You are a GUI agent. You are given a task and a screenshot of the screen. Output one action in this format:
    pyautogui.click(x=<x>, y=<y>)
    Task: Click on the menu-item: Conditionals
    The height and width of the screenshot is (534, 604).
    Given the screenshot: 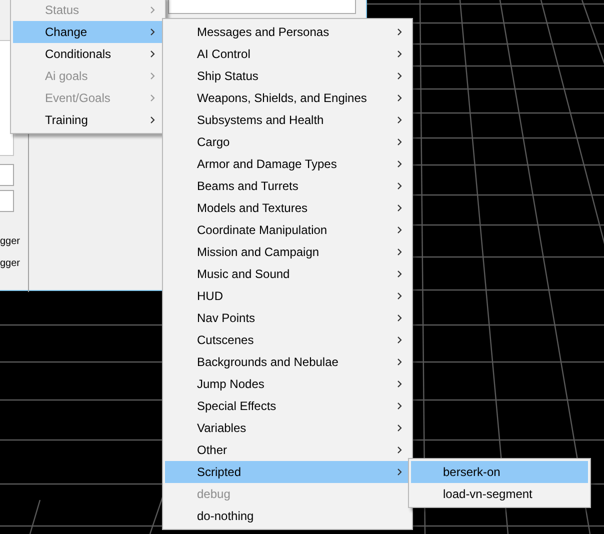 What is the action you would take?
    pyautogui.click(x=88, y=54)
    